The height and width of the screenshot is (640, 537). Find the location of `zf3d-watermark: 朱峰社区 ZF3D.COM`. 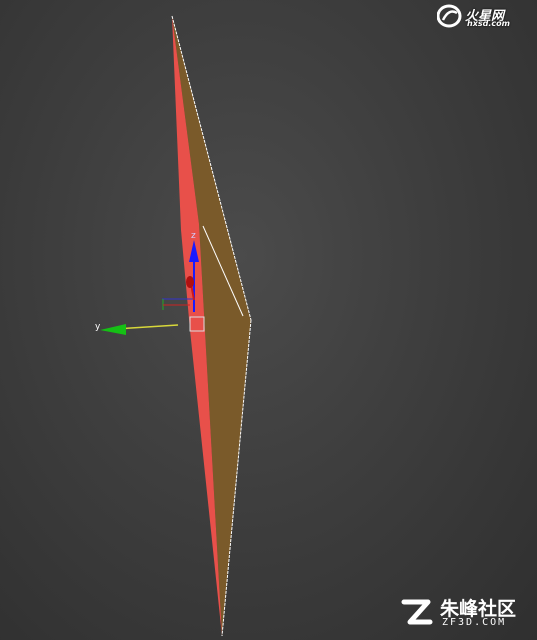

zf3d-watermark: 朱峰社区 ZF3D.COM is located at coordinates (466, 614).